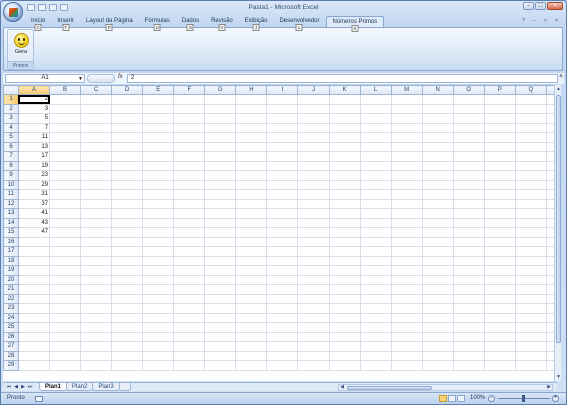 The width and height of the screenshot is (567, 405). I want to click on column-header: C, so click(96, 90).